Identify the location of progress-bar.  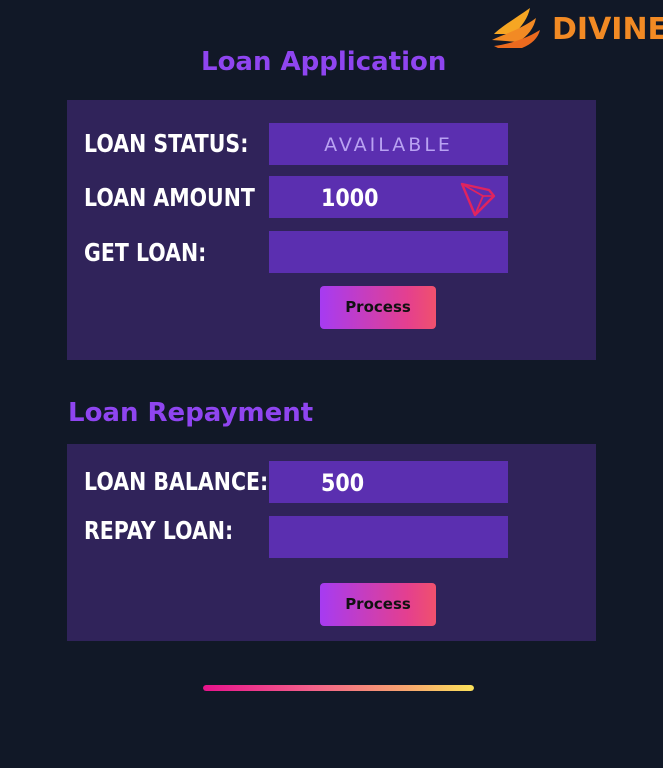
(338, 688).